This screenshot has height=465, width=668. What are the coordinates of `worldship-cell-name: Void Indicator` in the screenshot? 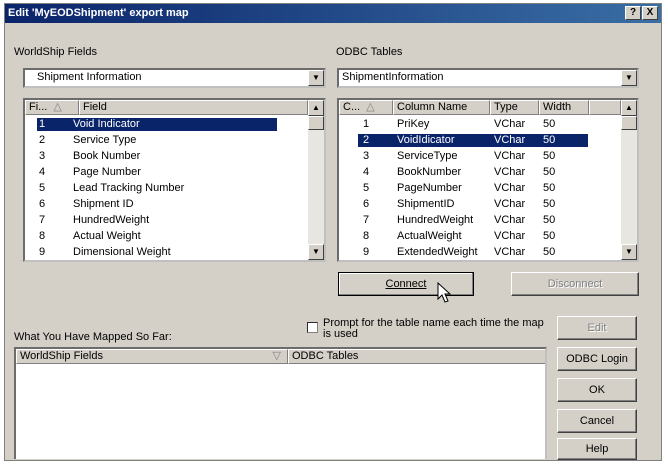 It's located at (106, 124).